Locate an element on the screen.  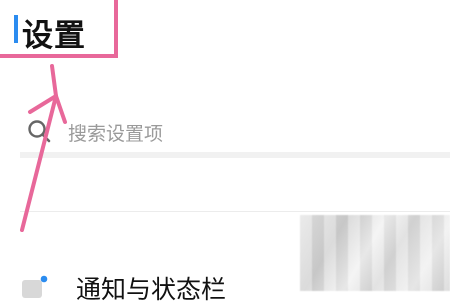
blurred-preview is located at coordinates (375, 253).